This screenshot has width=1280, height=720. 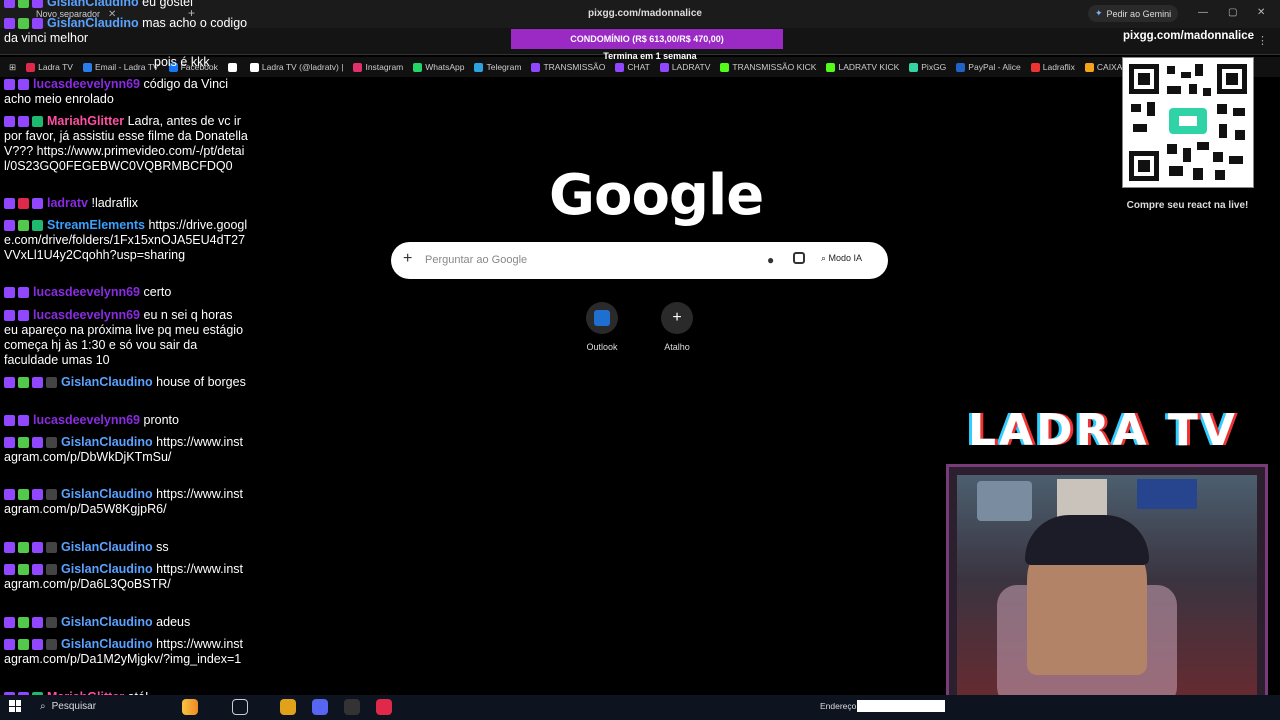 What do you see at coordinates (927, 67) in the screenshot?
I see `bookmark-item: PixGG` at bounding box center [927, 67].